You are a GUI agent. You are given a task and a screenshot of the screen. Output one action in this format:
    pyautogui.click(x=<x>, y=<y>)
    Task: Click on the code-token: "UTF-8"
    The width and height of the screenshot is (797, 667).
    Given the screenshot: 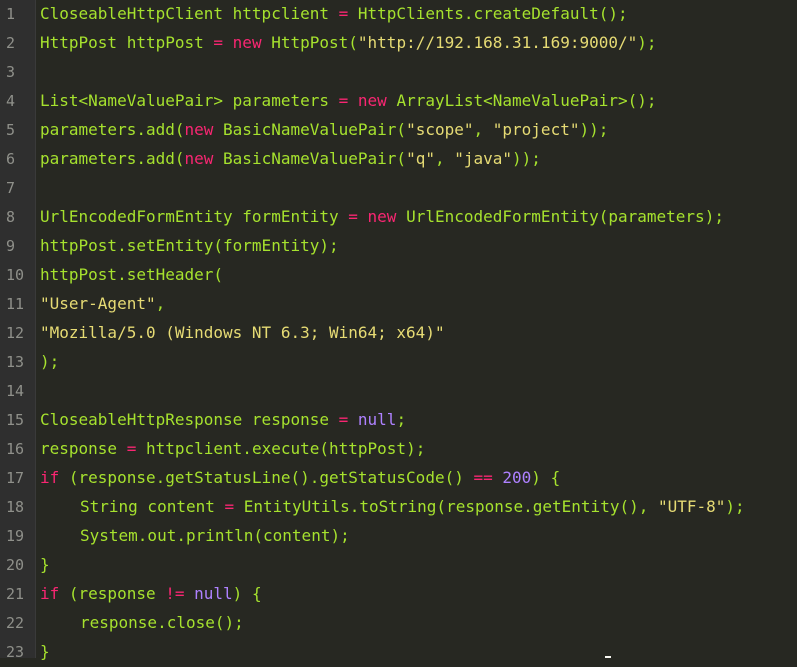 What is the action you would take?
    pyautogui.click(x=691, y=506)
    